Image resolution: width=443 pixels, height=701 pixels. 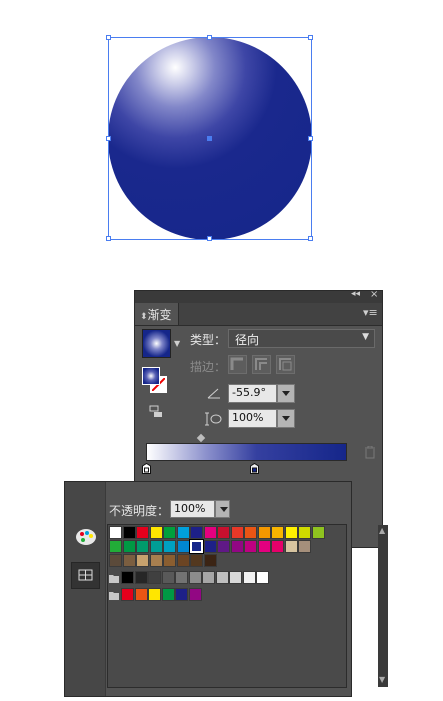 I want to click on stroke-across-gradient-button, so click(x=285, y=364).